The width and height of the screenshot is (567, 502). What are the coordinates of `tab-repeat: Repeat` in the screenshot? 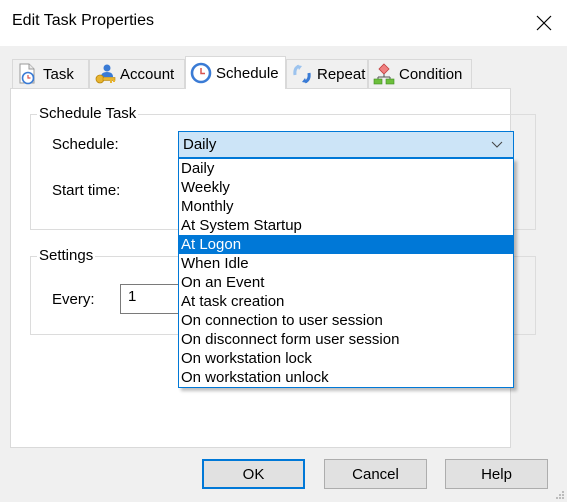 It's located at (327, 73).